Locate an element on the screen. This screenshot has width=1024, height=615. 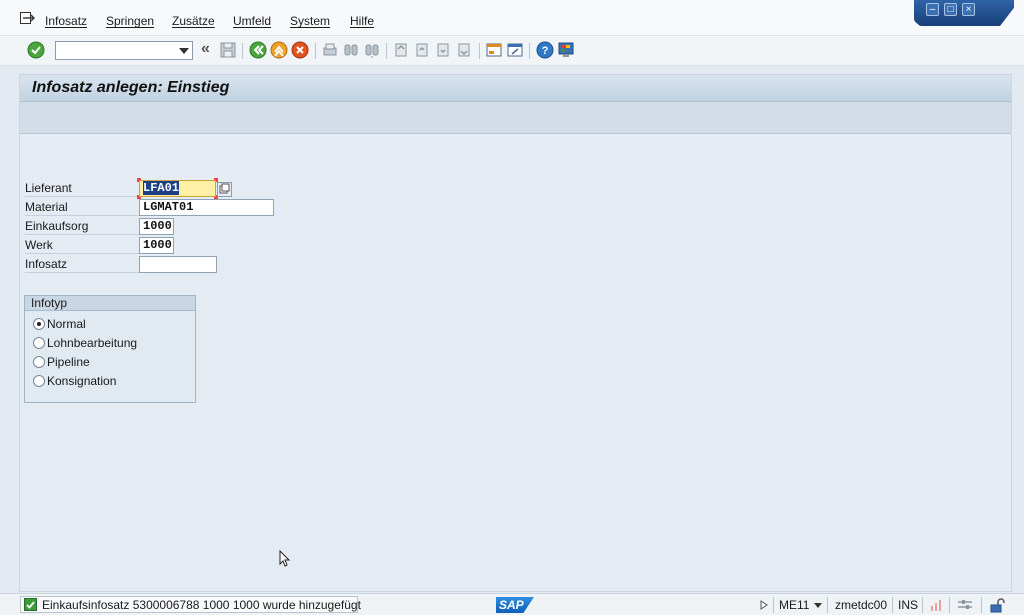
standard-toolbar: « ? is located at coordinates (512, 51).